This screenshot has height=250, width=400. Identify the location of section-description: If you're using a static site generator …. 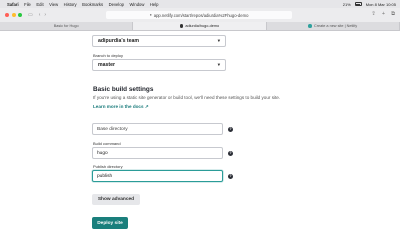
(187, 97).